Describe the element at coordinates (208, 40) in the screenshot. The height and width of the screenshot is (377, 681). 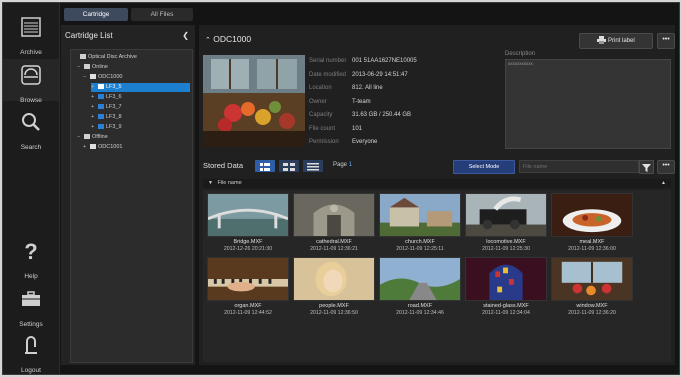
I see `chevron-up-icon: ⌃` at that location.